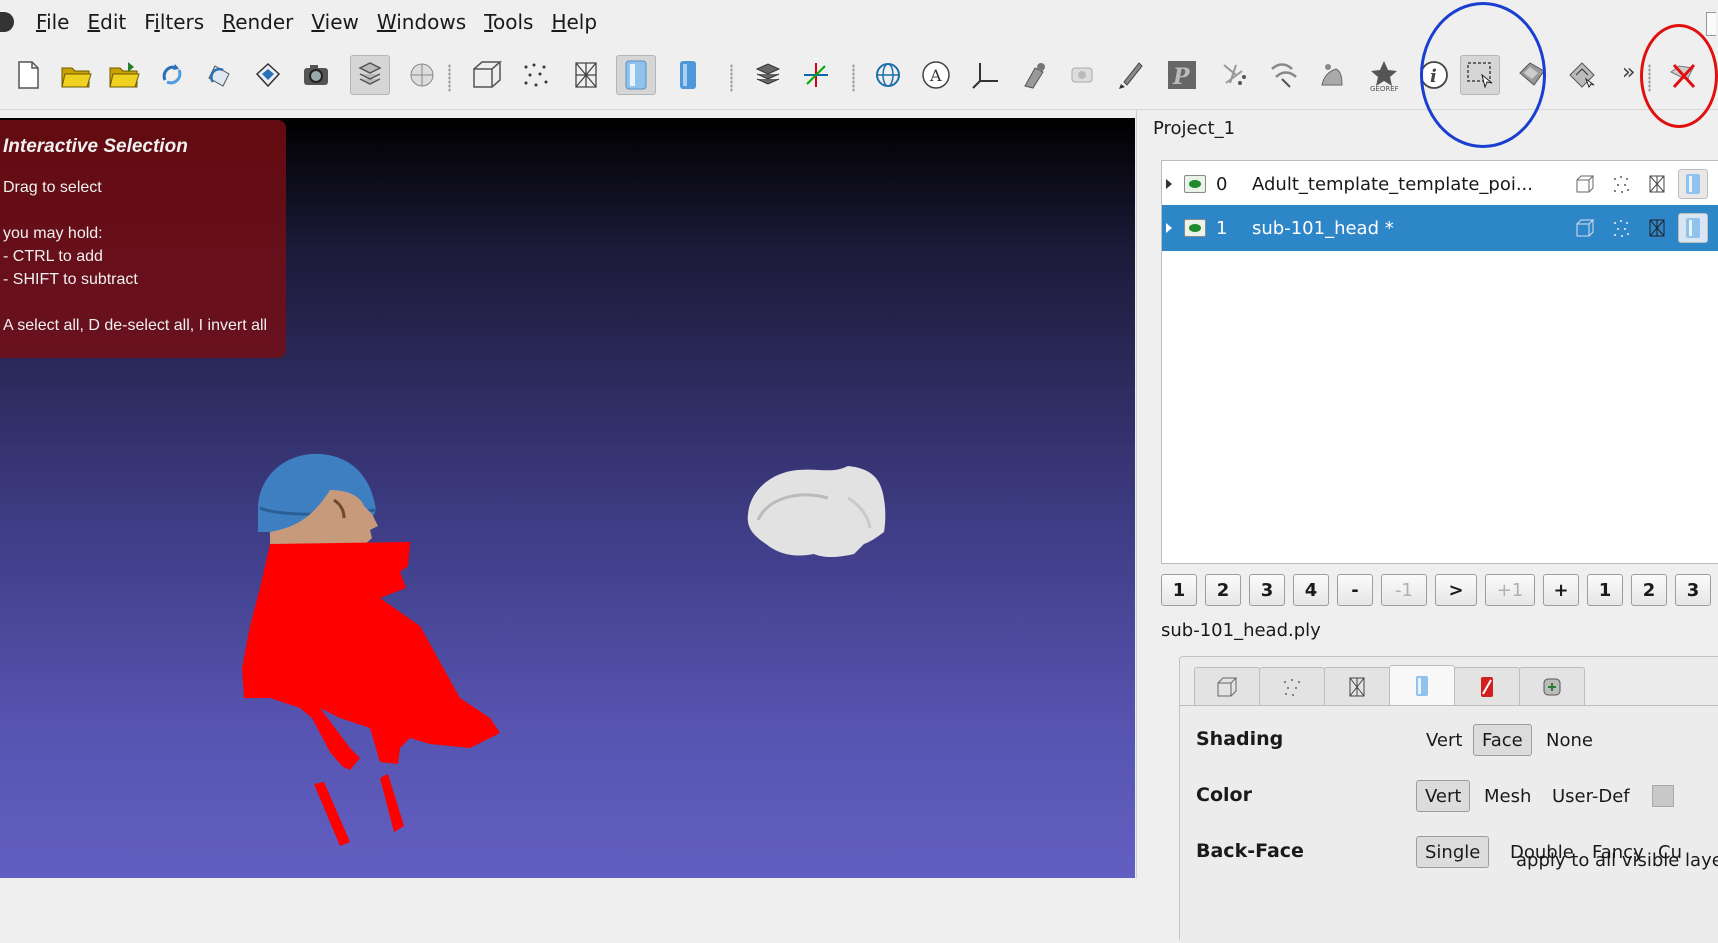 Image resolution: width=1718 pixels, height=943 pixels. What do you see at coordinates (1384, 75) in the screenshot?
I see `georef-icon: GEOREF` at bounding box center [1384, 75].